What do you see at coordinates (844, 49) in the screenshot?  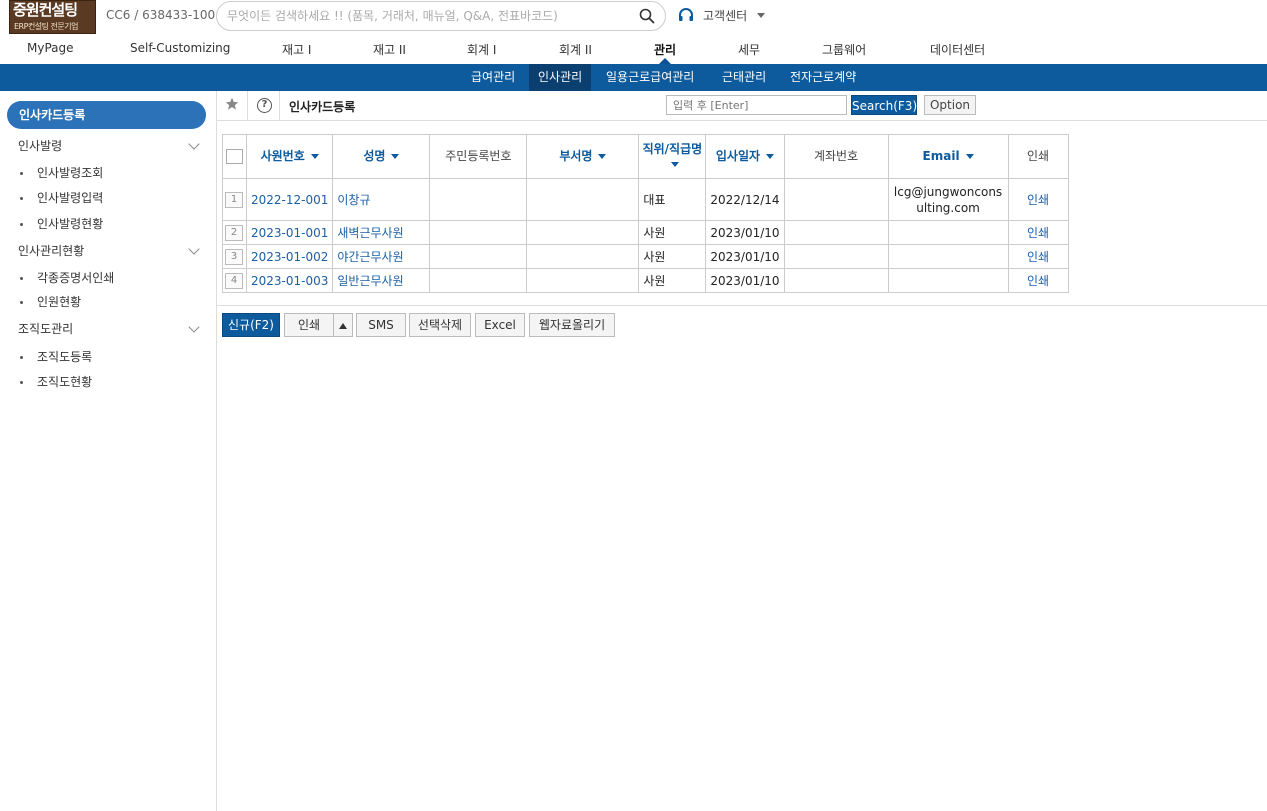 I see `menu-groupware: 그룹웨어` at bounding box center [844, 49].